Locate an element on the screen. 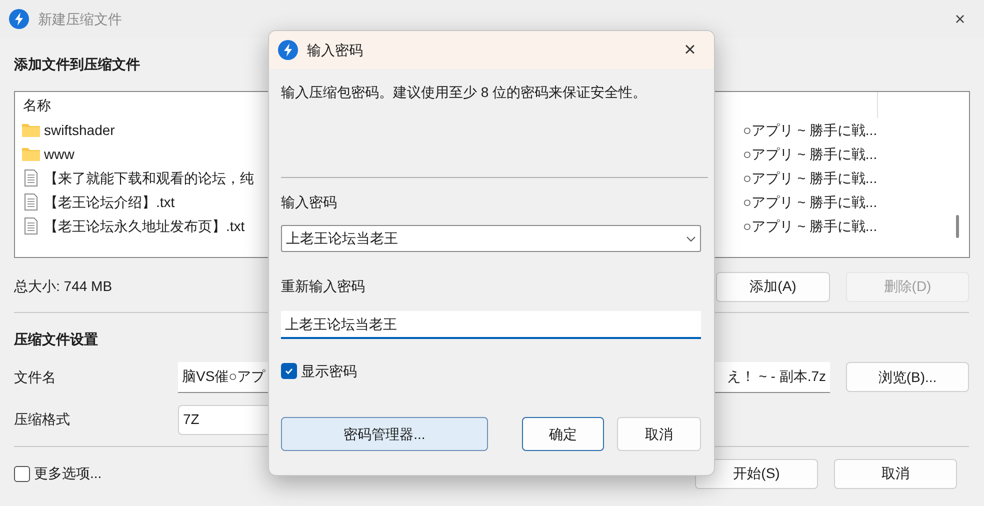  confirm-password-field: 上老王论坛当老王 is located at coordinates (491, 325).